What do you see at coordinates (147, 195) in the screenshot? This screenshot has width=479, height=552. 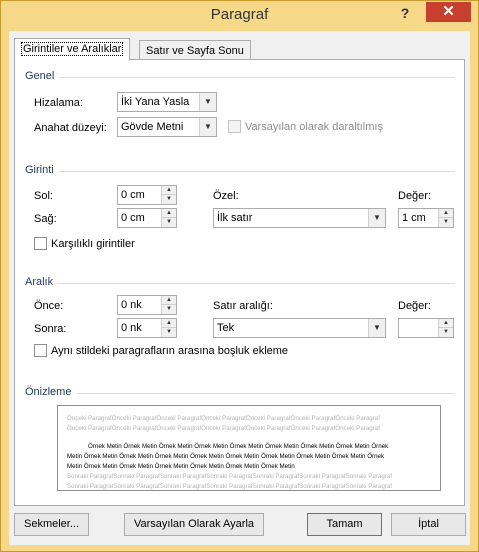 I see `left-indent-spinner: 0 cm ▲ ▼` at bounding box center [147, 195].